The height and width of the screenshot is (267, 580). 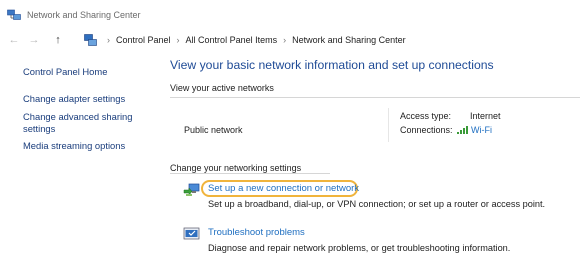 What do you see at coordinates (82, 146) in the screenshot?
I see `sidebar-item-media-streaming: Media streaming options` at bounding box center [82, 146].